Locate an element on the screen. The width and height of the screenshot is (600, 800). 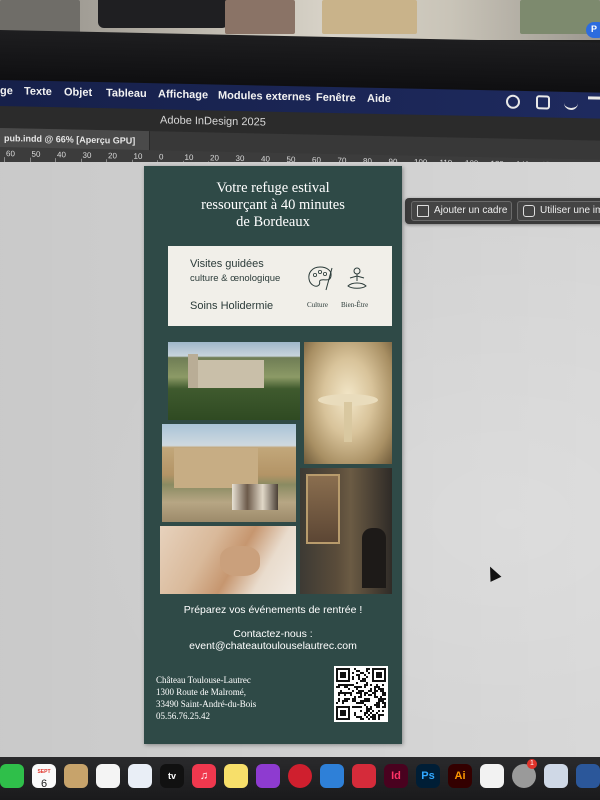
bien-etre-label: Bien-Être is located at coordinates (355, 305).